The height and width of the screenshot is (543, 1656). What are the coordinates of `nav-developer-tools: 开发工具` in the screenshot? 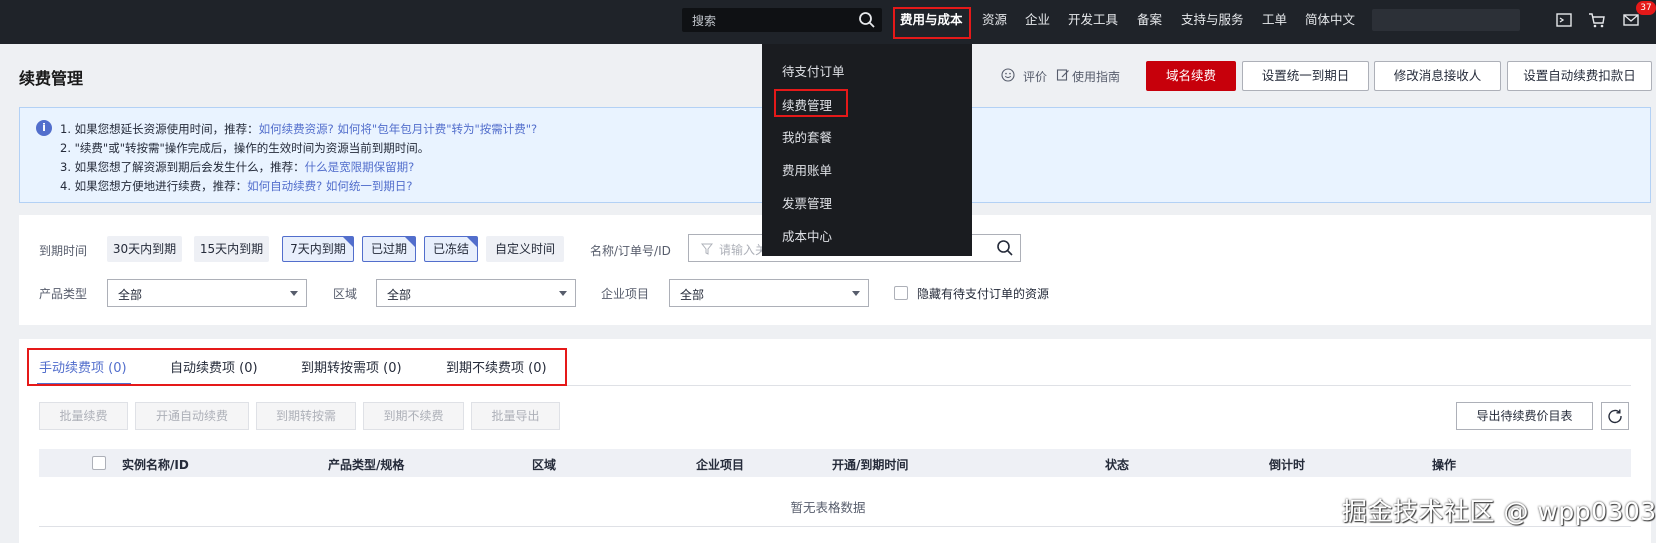 It's located at (1093, 22).